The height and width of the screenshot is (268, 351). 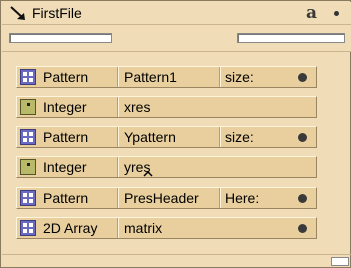 I want to click on field-name: PresHeader, so click(x=161, y=198).